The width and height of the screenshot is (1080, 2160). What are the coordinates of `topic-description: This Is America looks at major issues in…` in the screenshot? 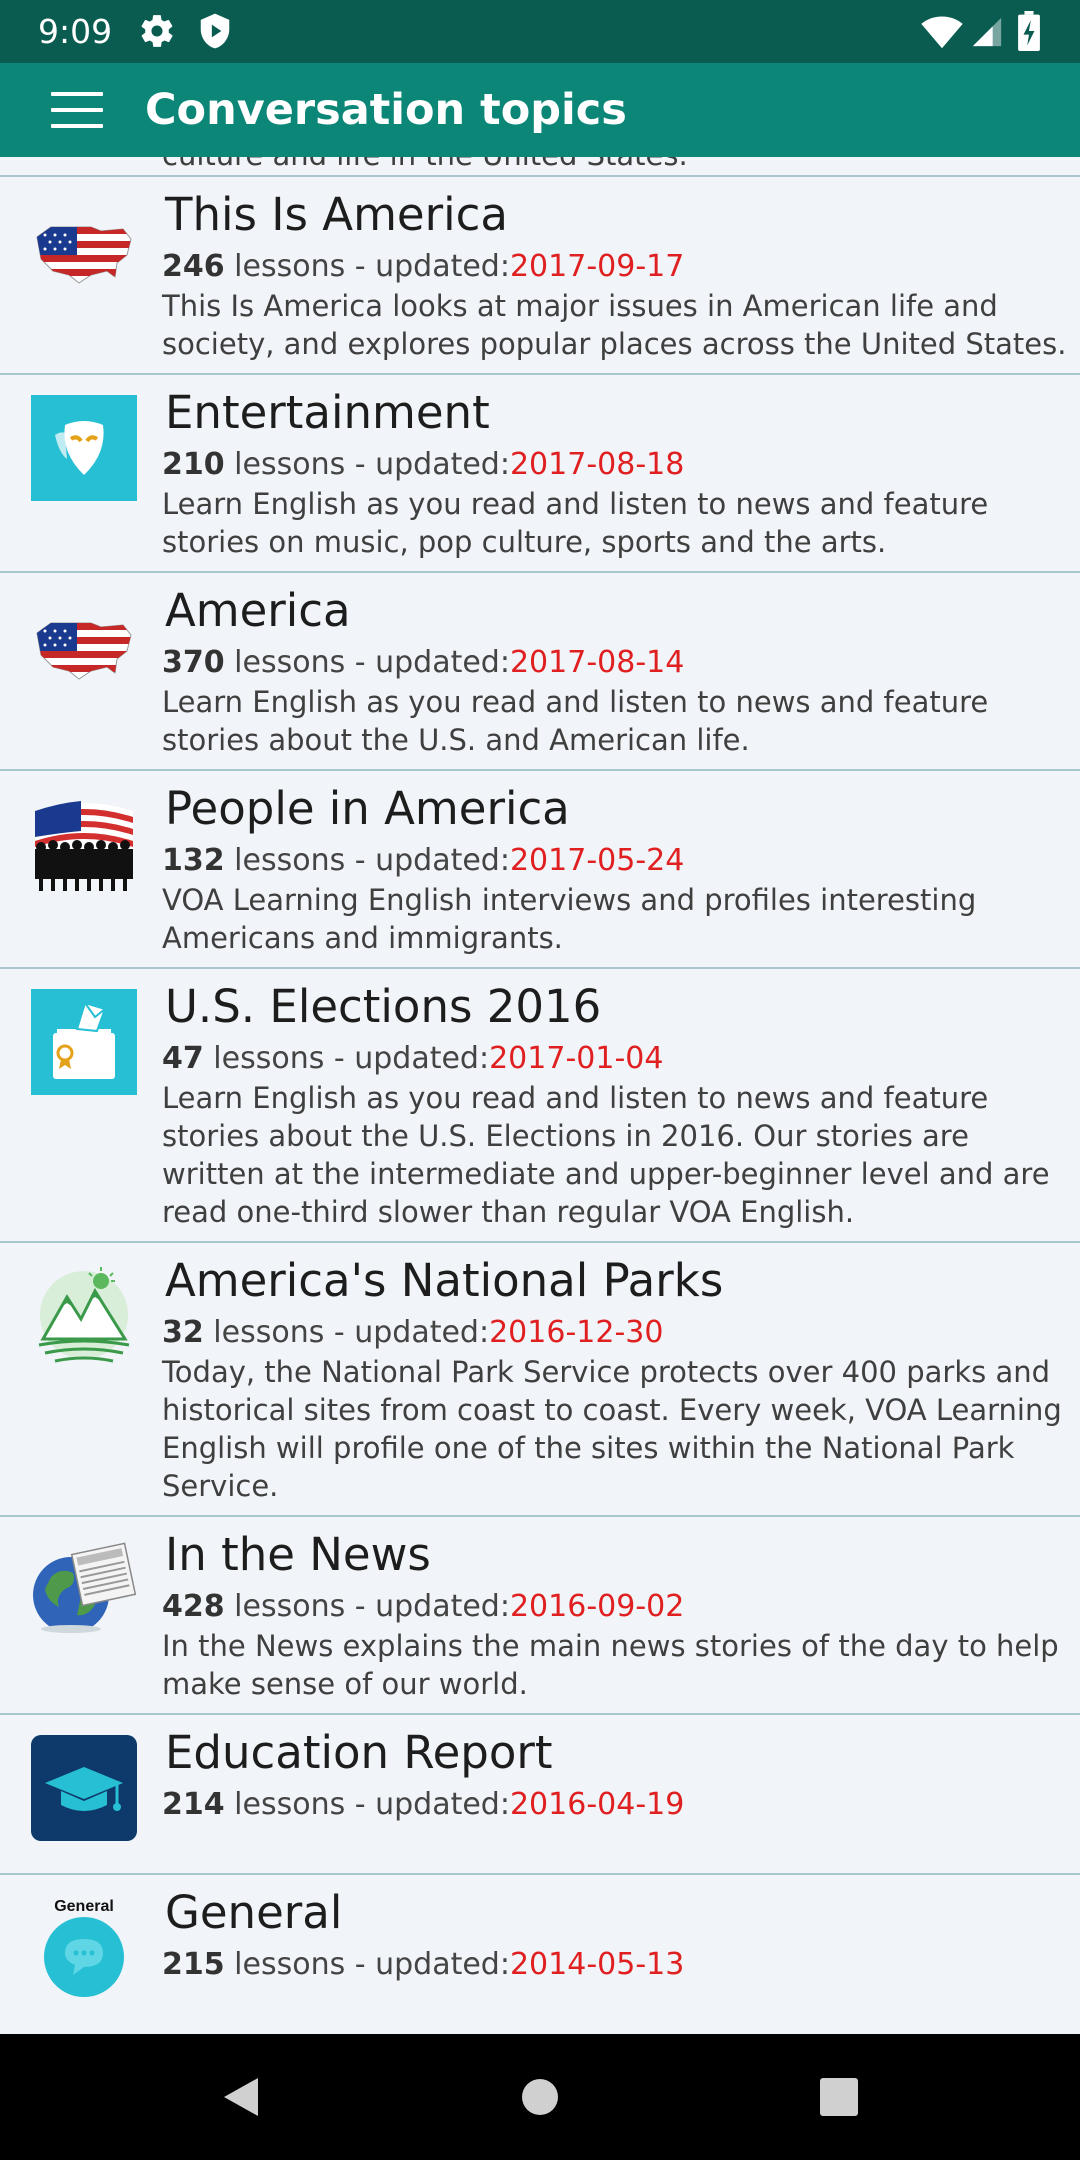 It's located at (614, 325).